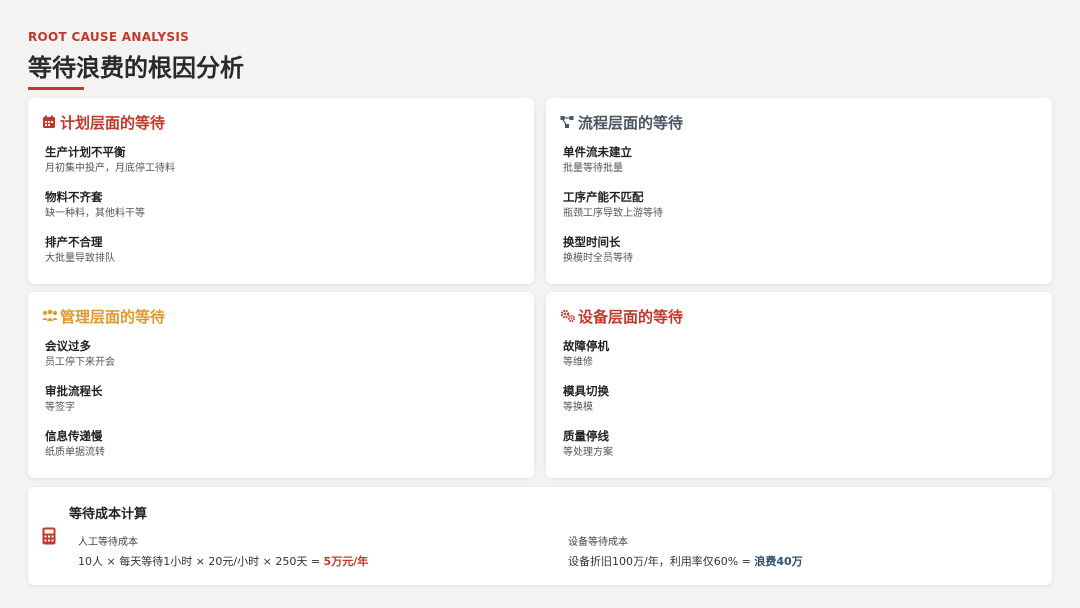 The width and height of the screenshot is (1080, 608). What do you see at coordinates (113, 317) in the screenshot?
I see `card-management-title: 管理层面的等待` at bounding box center [113, 317].